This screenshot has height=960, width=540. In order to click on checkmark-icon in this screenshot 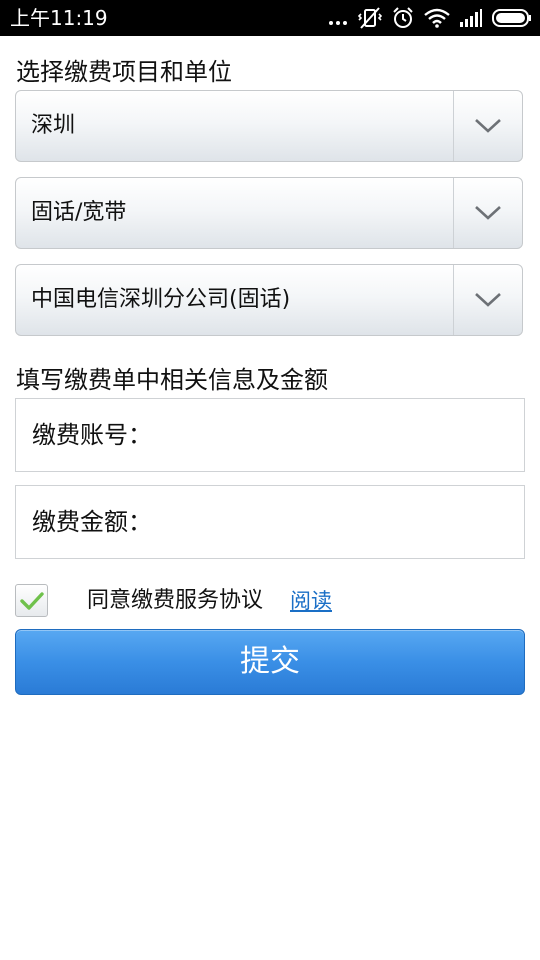, I will do `click(31, 600)`.